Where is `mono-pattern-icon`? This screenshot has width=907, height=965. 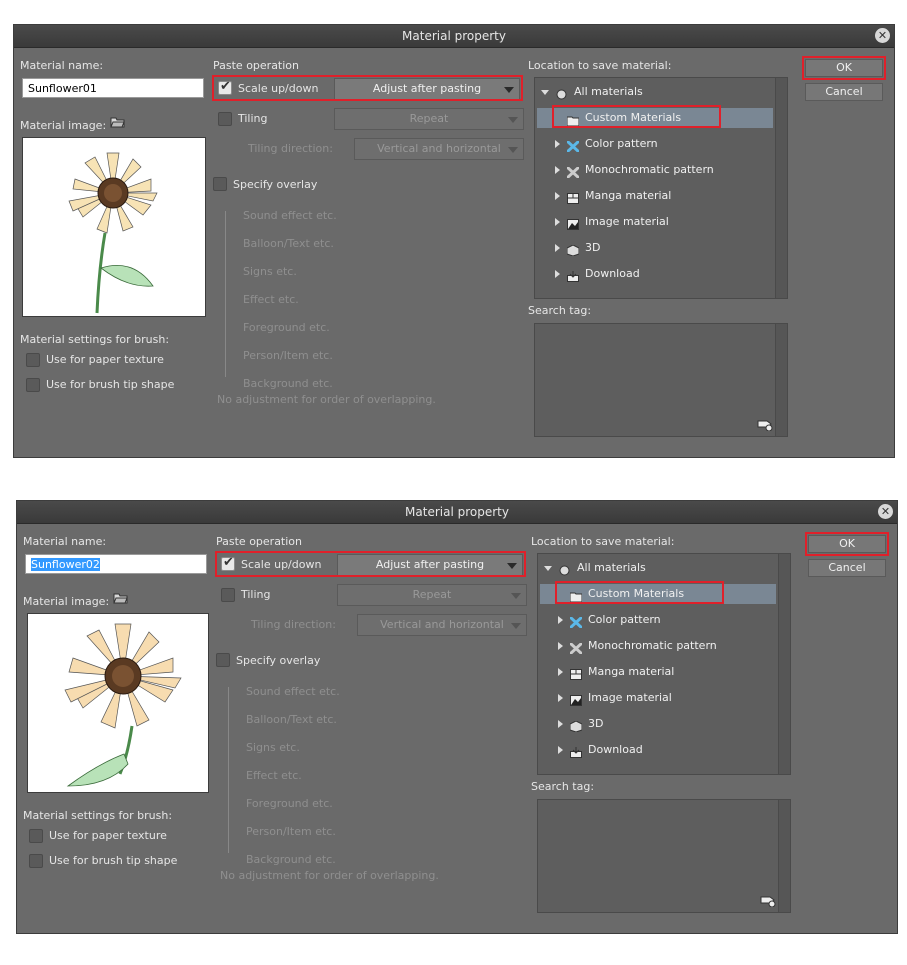
mono-pattern-icon is located at coordinates (575, 648).